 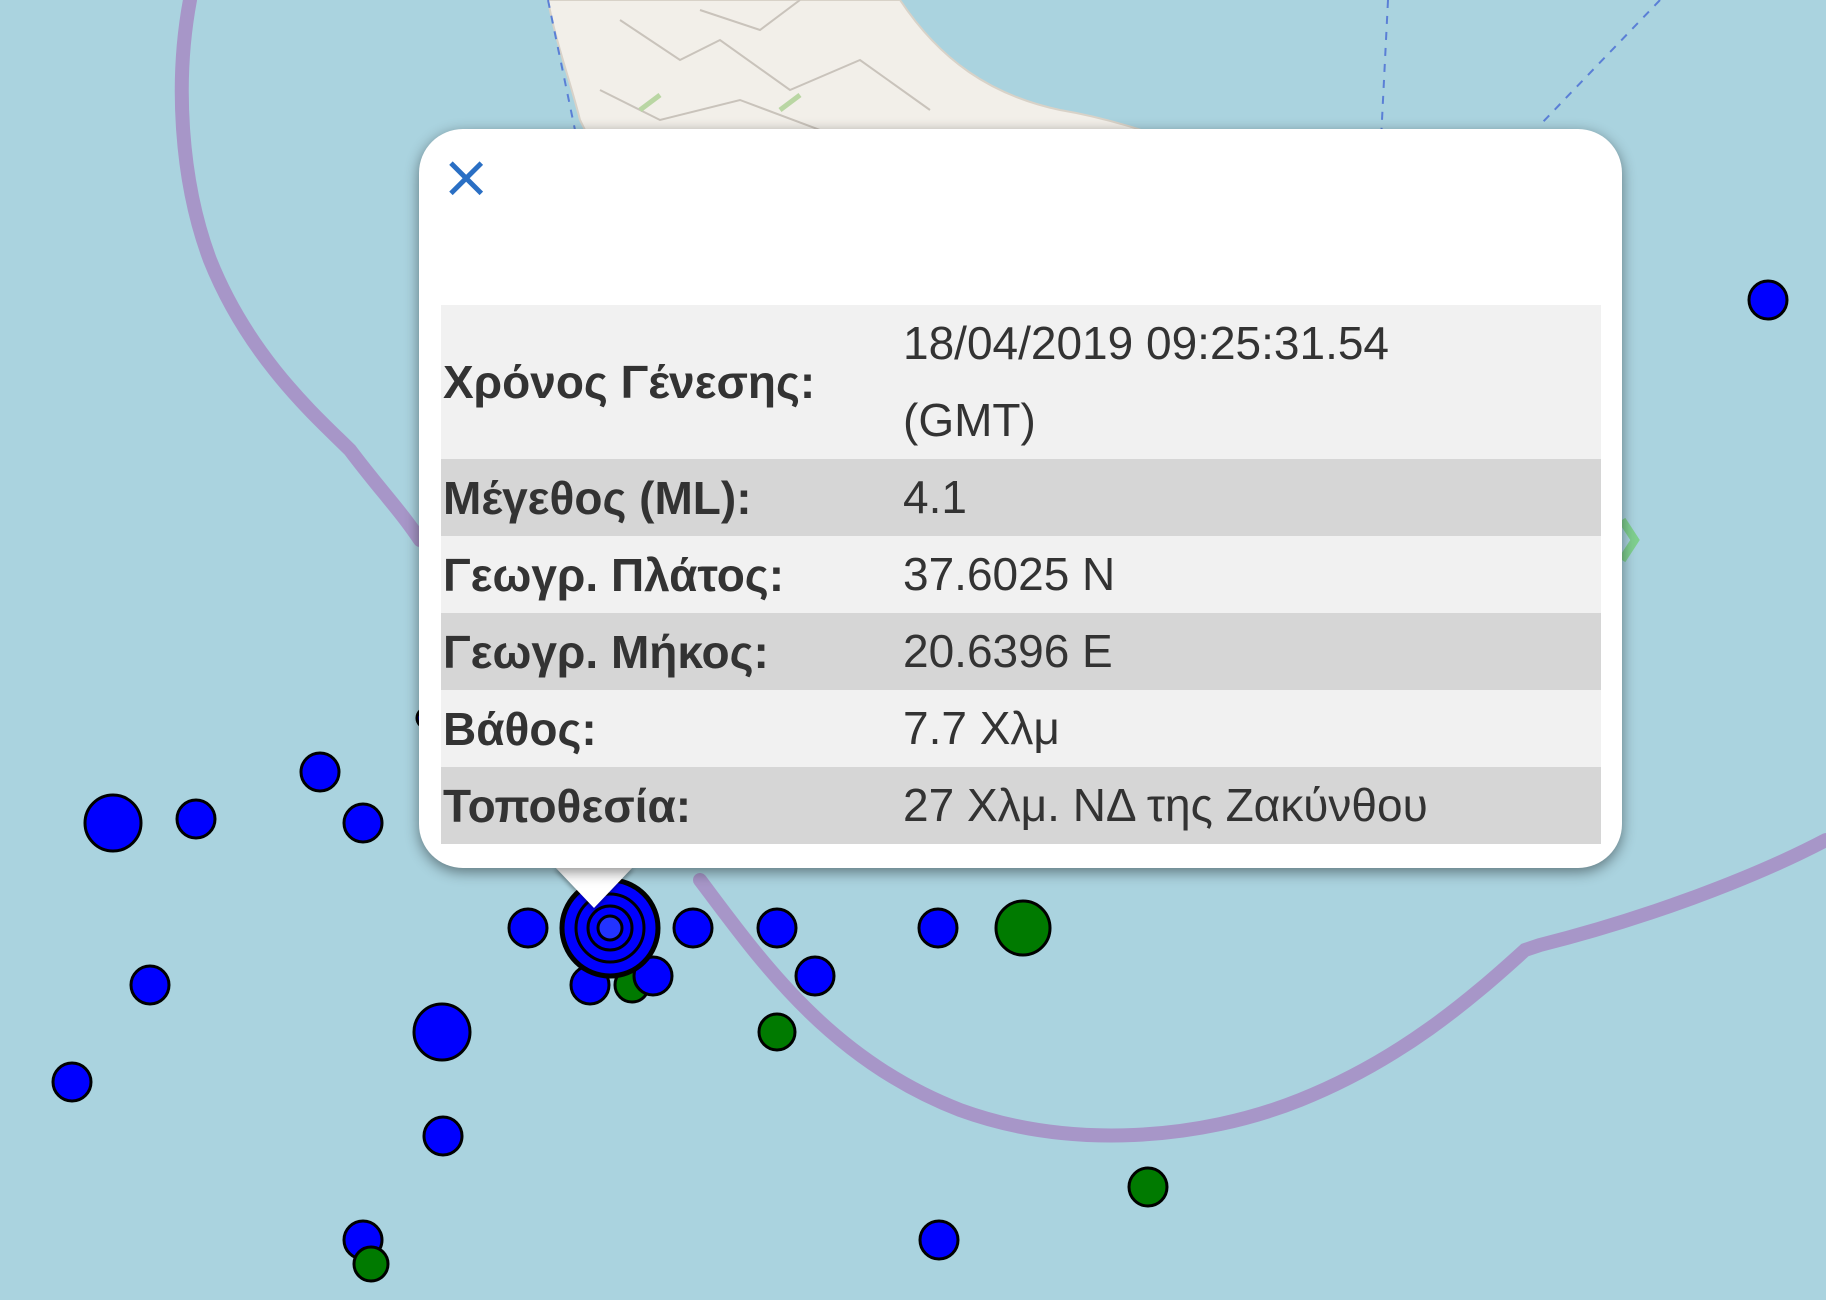 What do you see at coordinates (567, 805) in the screenshot?
I see `location-label: Τοποθεσία:` at bounding box center [567, 805].